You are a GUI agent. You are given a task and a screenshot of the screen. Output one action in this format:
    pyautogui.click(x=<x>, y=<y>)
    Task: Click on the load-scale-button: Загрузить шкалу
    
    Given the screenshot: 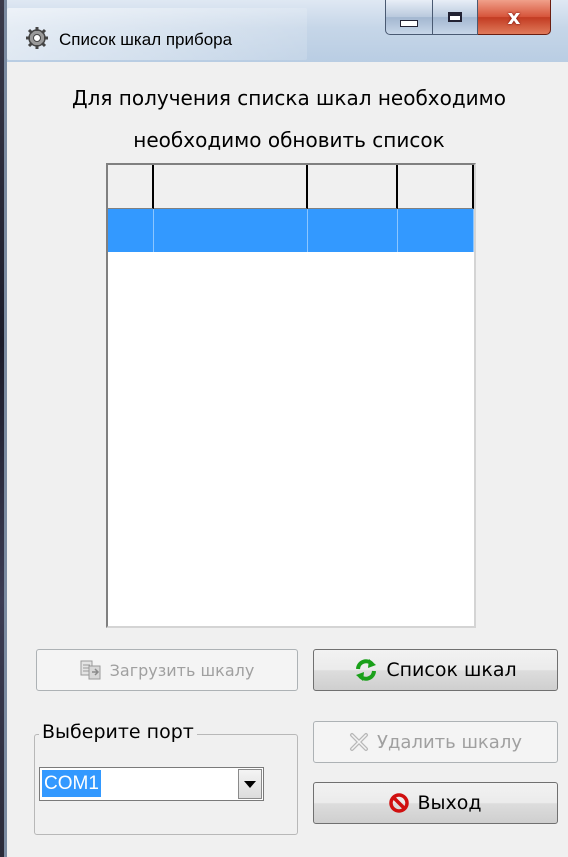 What is the action you would take?
    pyautogui.click(x=167, y=670)
    